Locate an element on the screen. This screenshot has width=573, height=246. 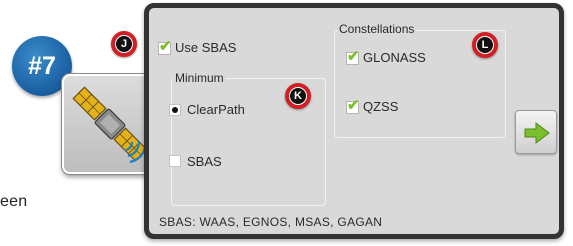
use-sbas-label: Use SBAS is located at coordinates (206, 47).